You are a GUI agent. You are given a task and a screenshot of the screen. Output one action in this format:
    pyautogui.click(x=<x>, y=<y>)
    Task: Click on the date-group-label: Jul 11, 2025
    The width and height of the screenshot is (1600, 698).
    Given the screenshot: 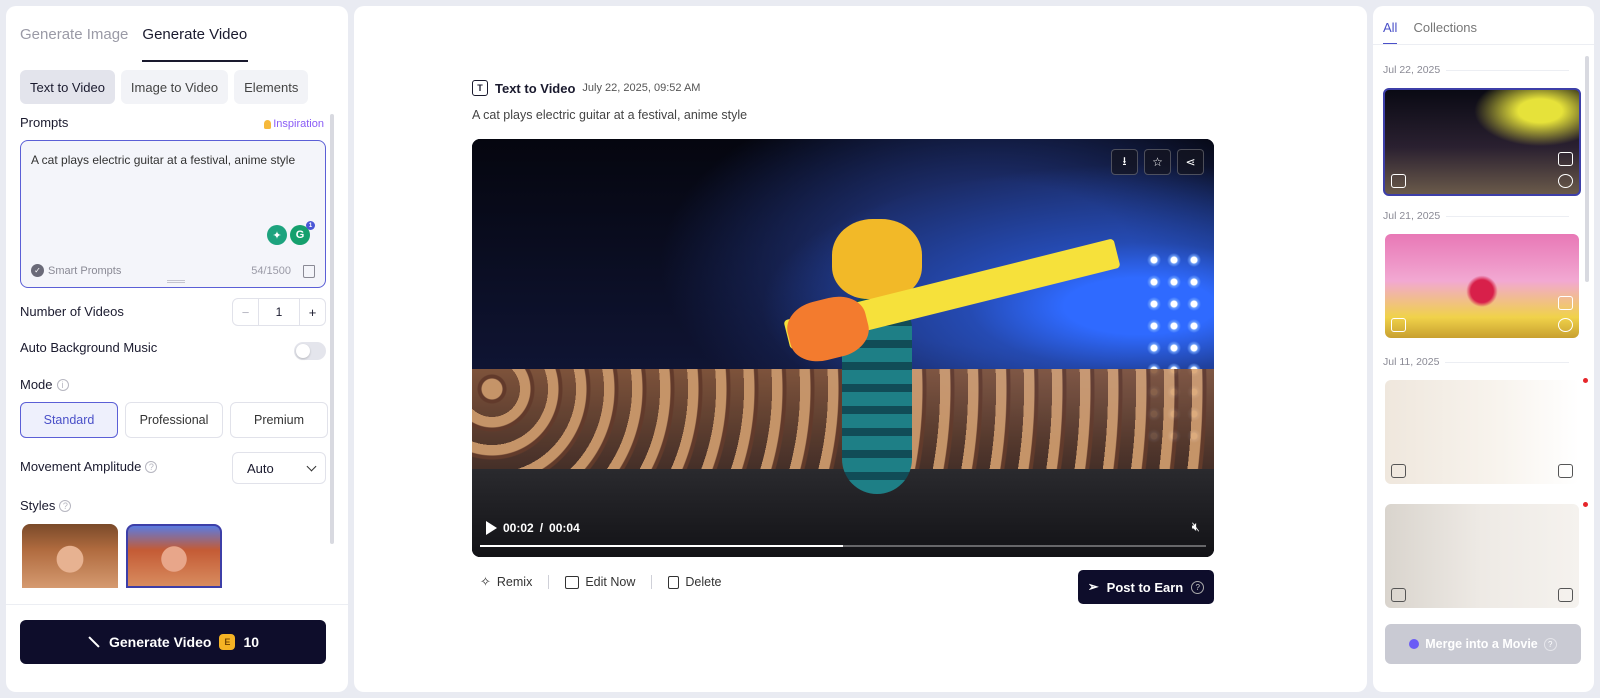 What is the action you would take?
    pyautogui.click(x=1476, y=362)
    